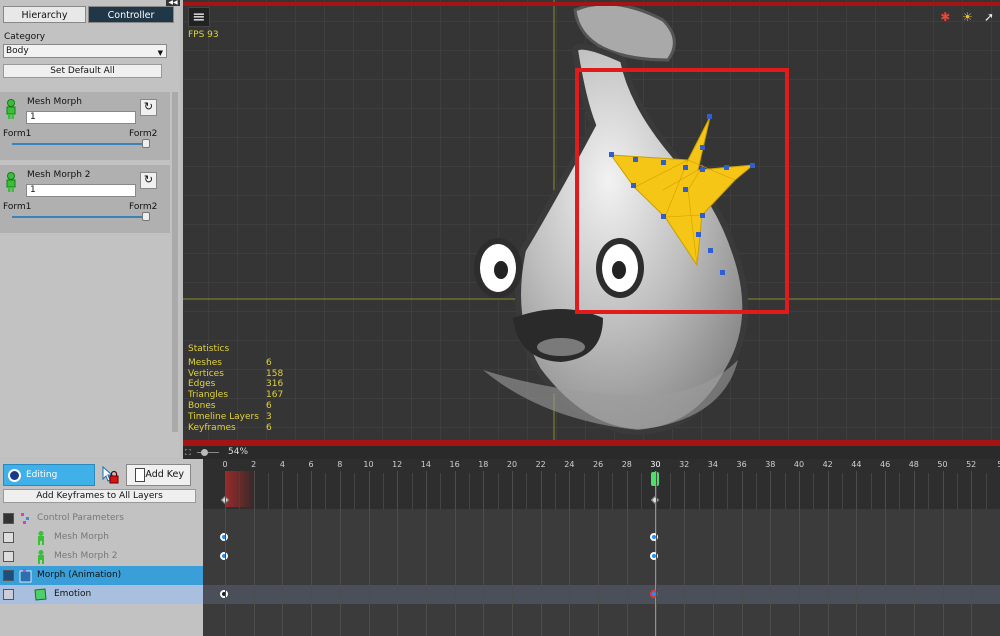 The height and width of the screenshot is (636, 1000). What do you see at coordinates (85, 126) in the screenshot?
I see `morph-control-1: Mesh Morph 1 ↻ Form1 Form2` at bounding box center [85, 126].